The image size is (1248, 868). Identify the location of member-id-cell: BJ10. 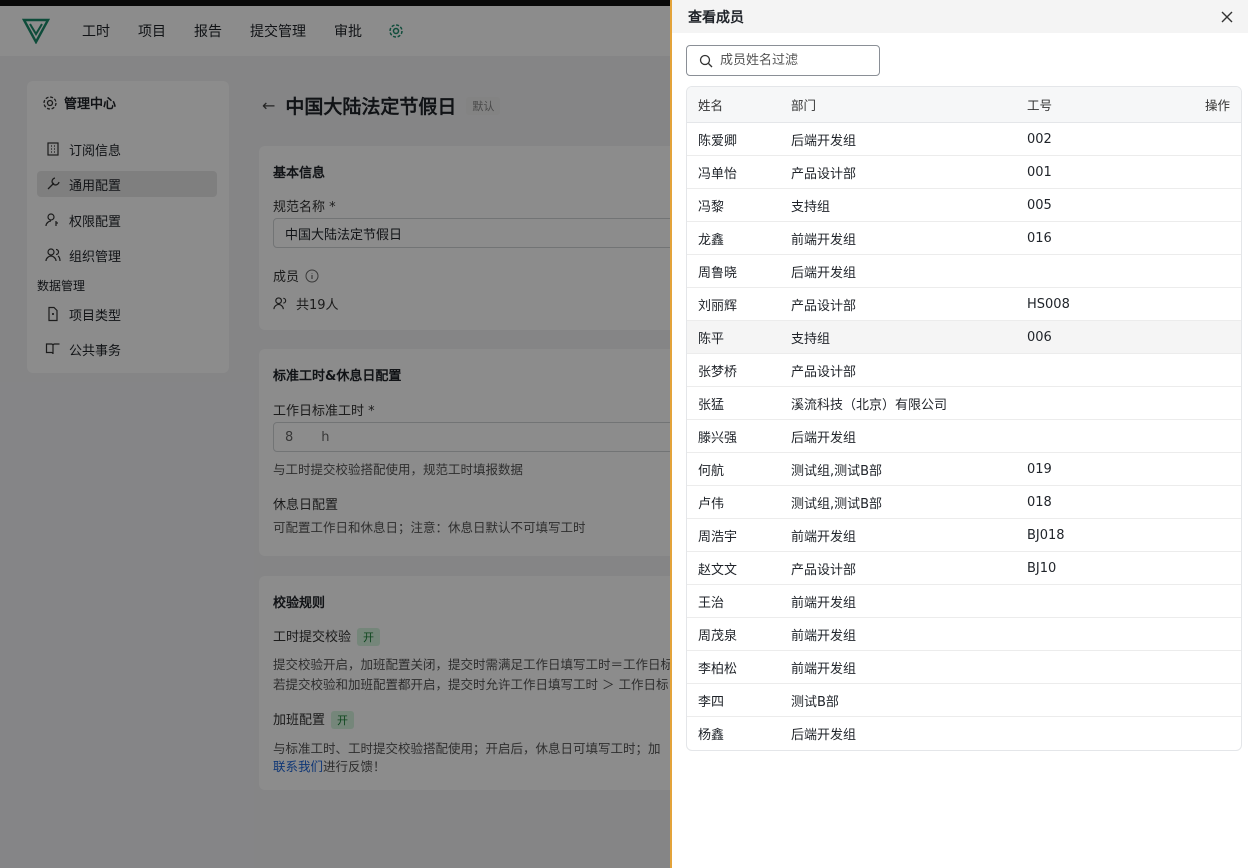
(1042, 568).